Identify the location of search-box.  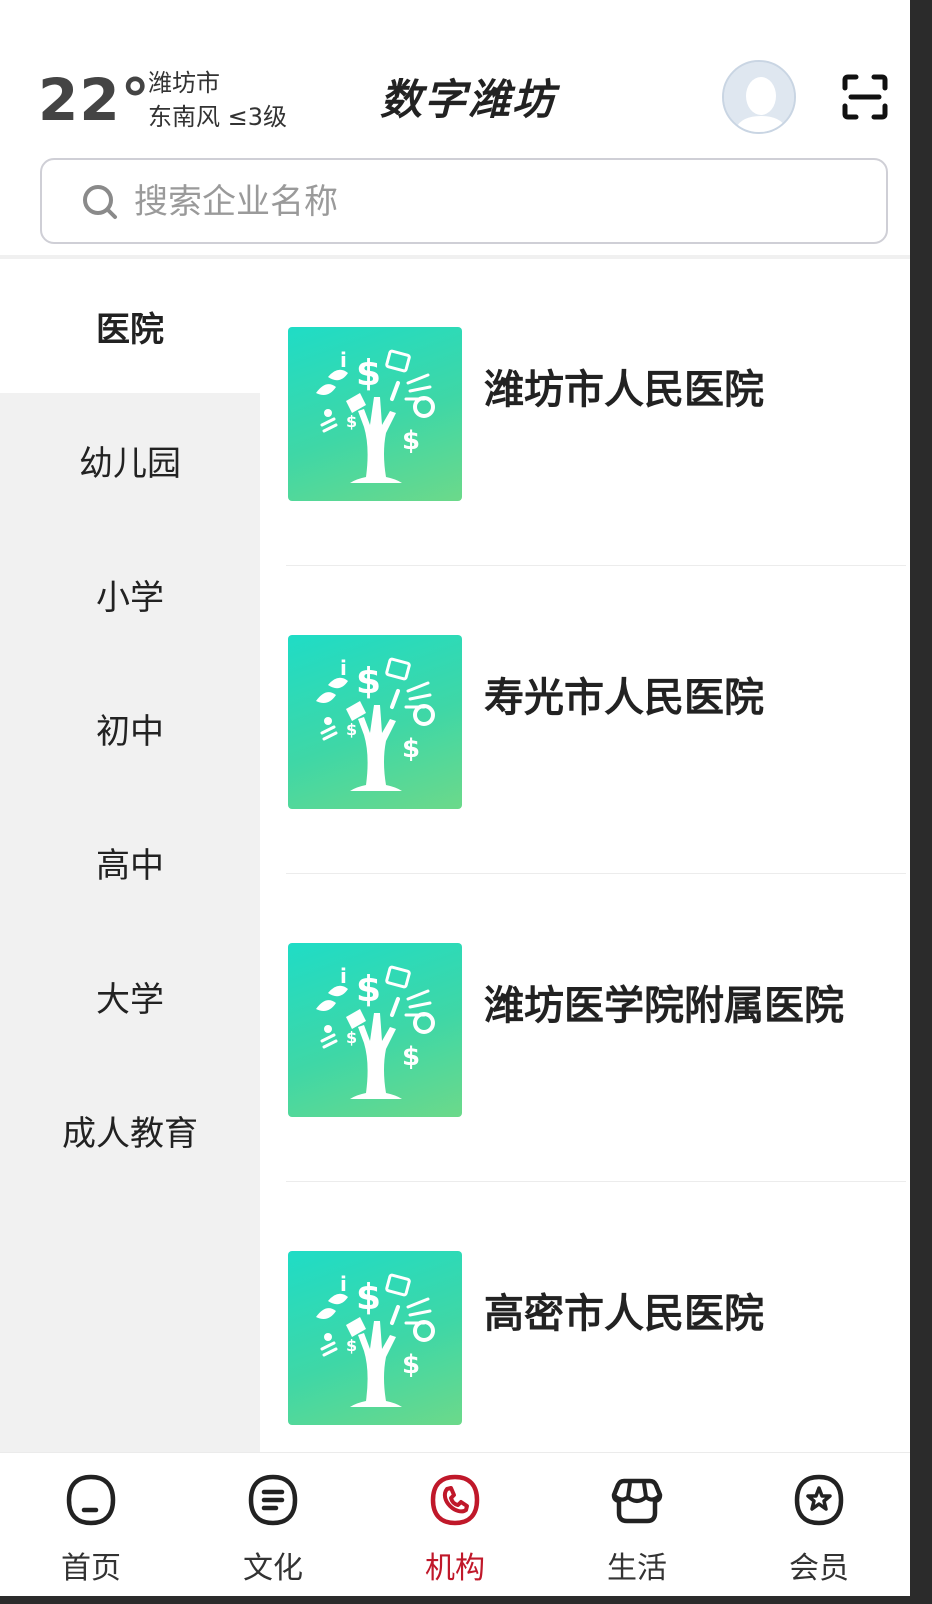
(464, 201).